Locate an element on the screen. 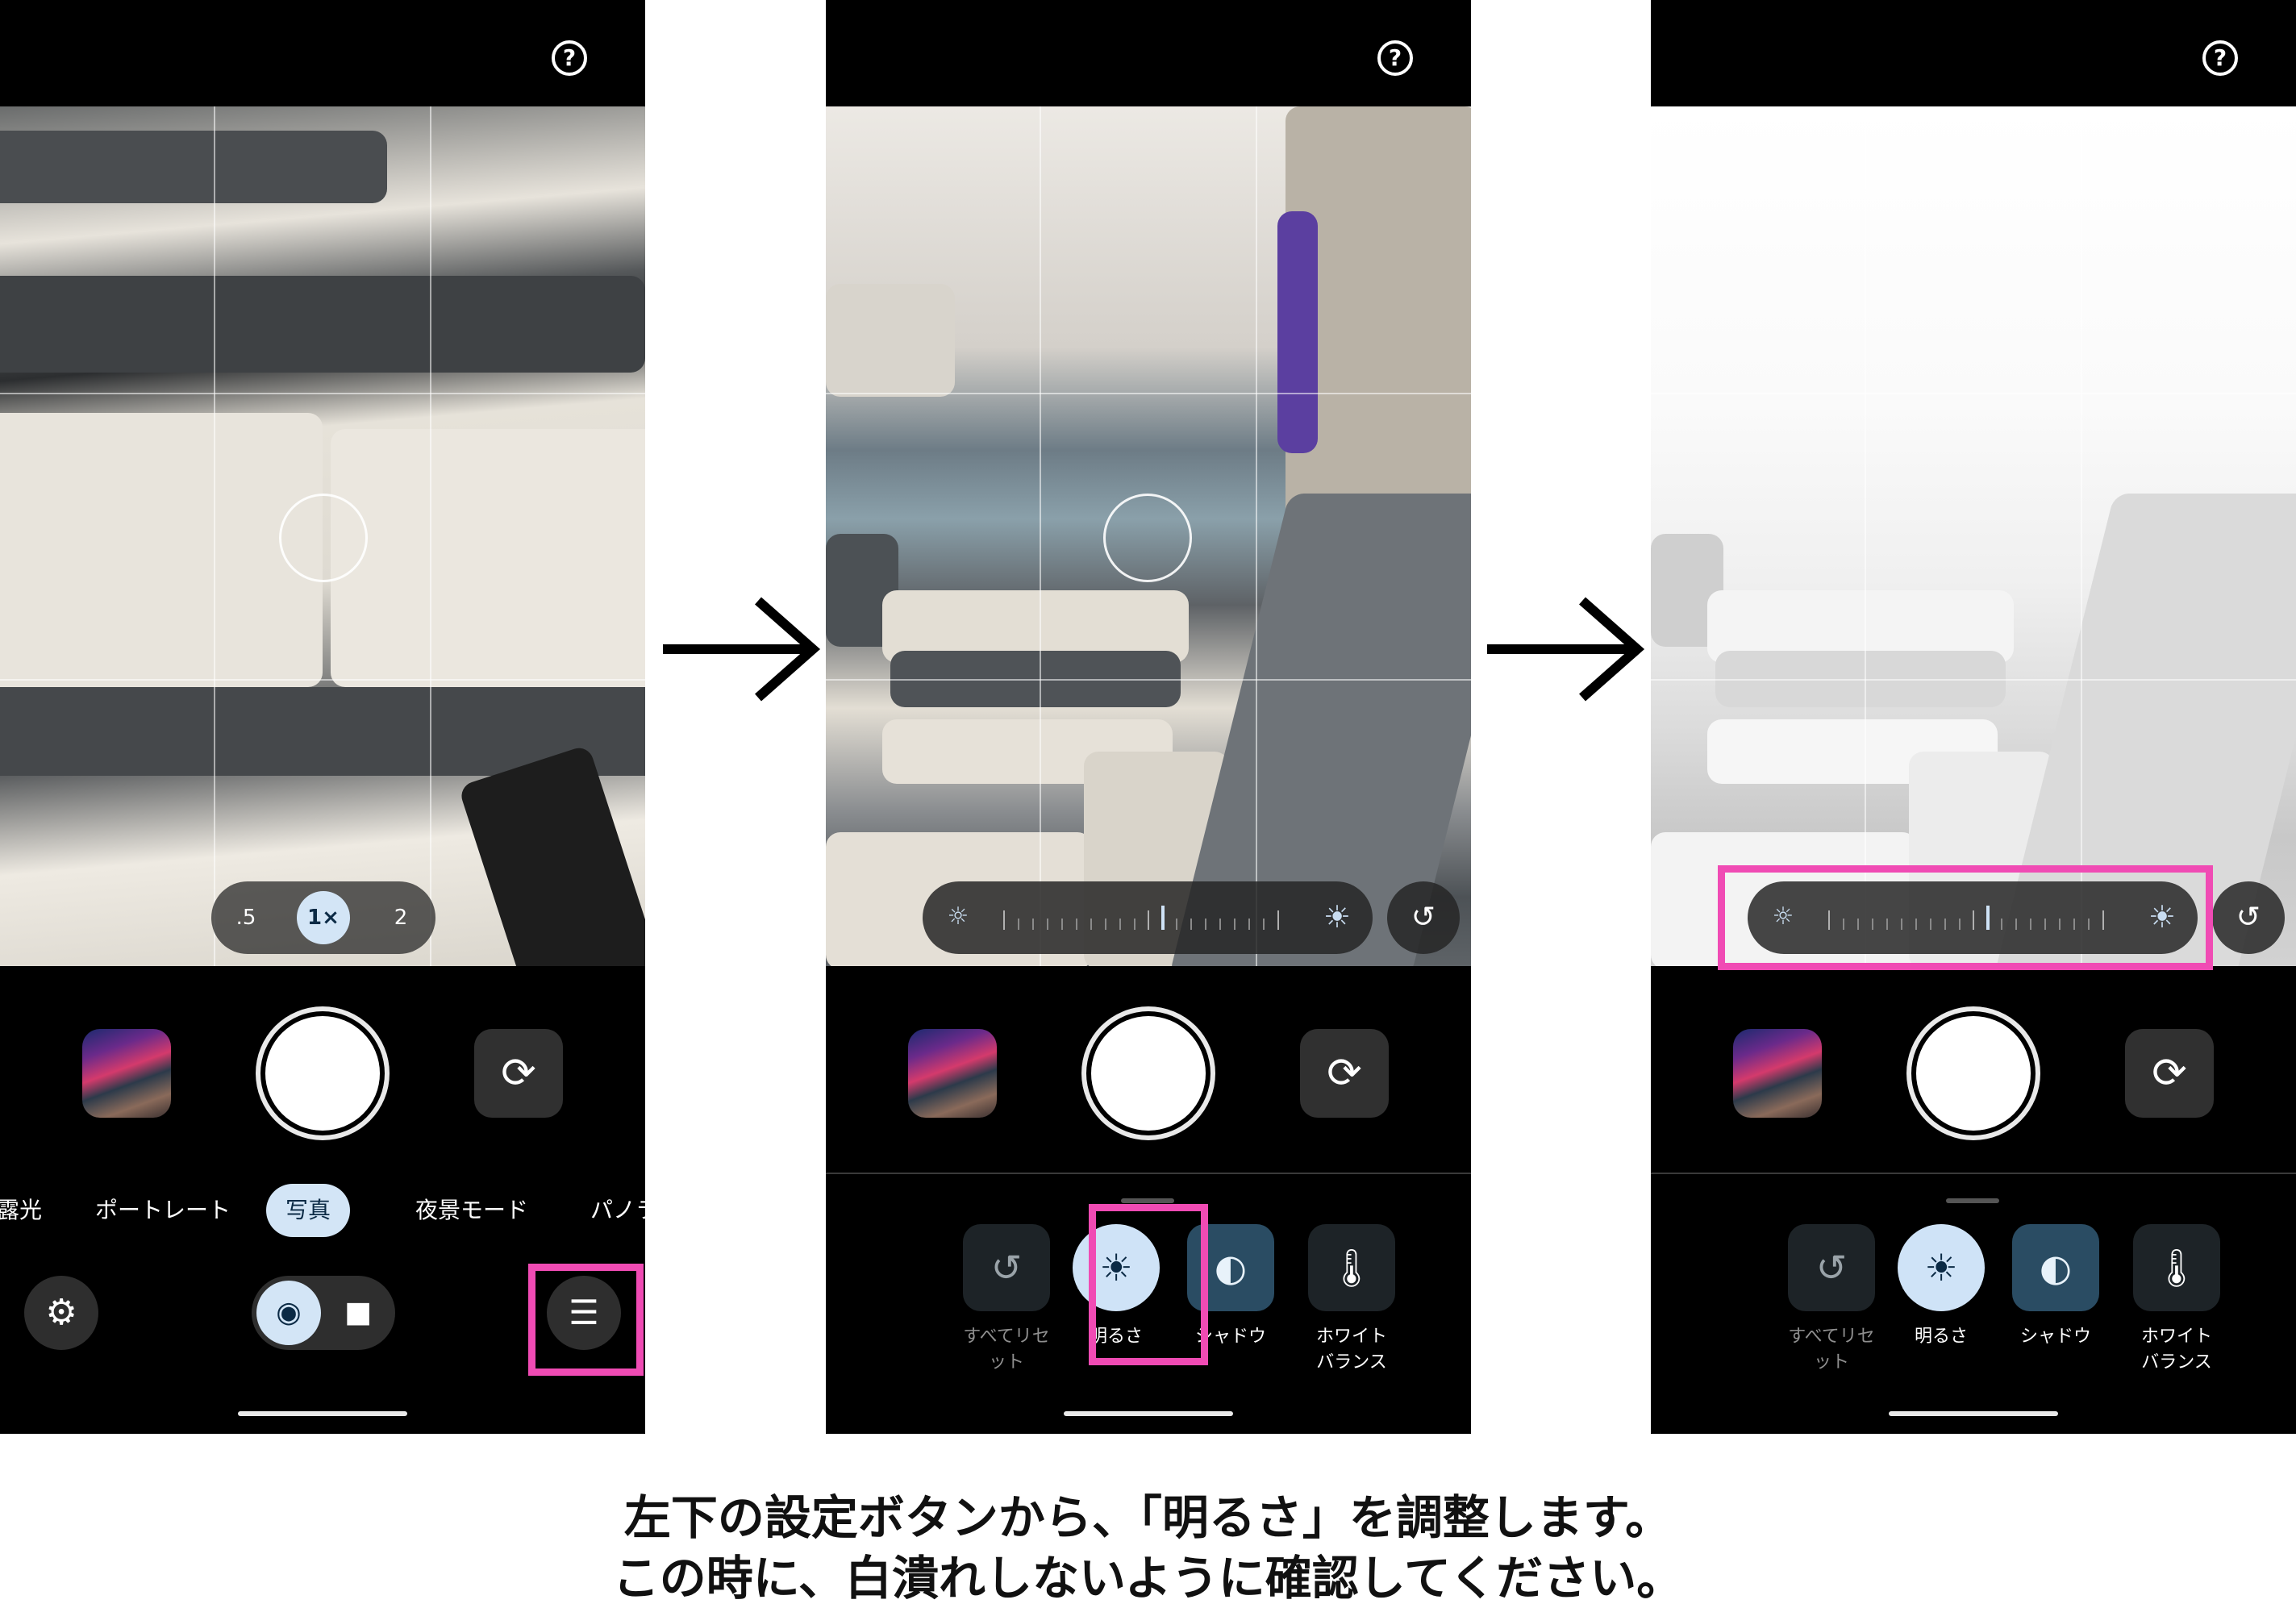 The width and height of the screenshot is (2296, 1608). building is located at coordinates (890, 340).